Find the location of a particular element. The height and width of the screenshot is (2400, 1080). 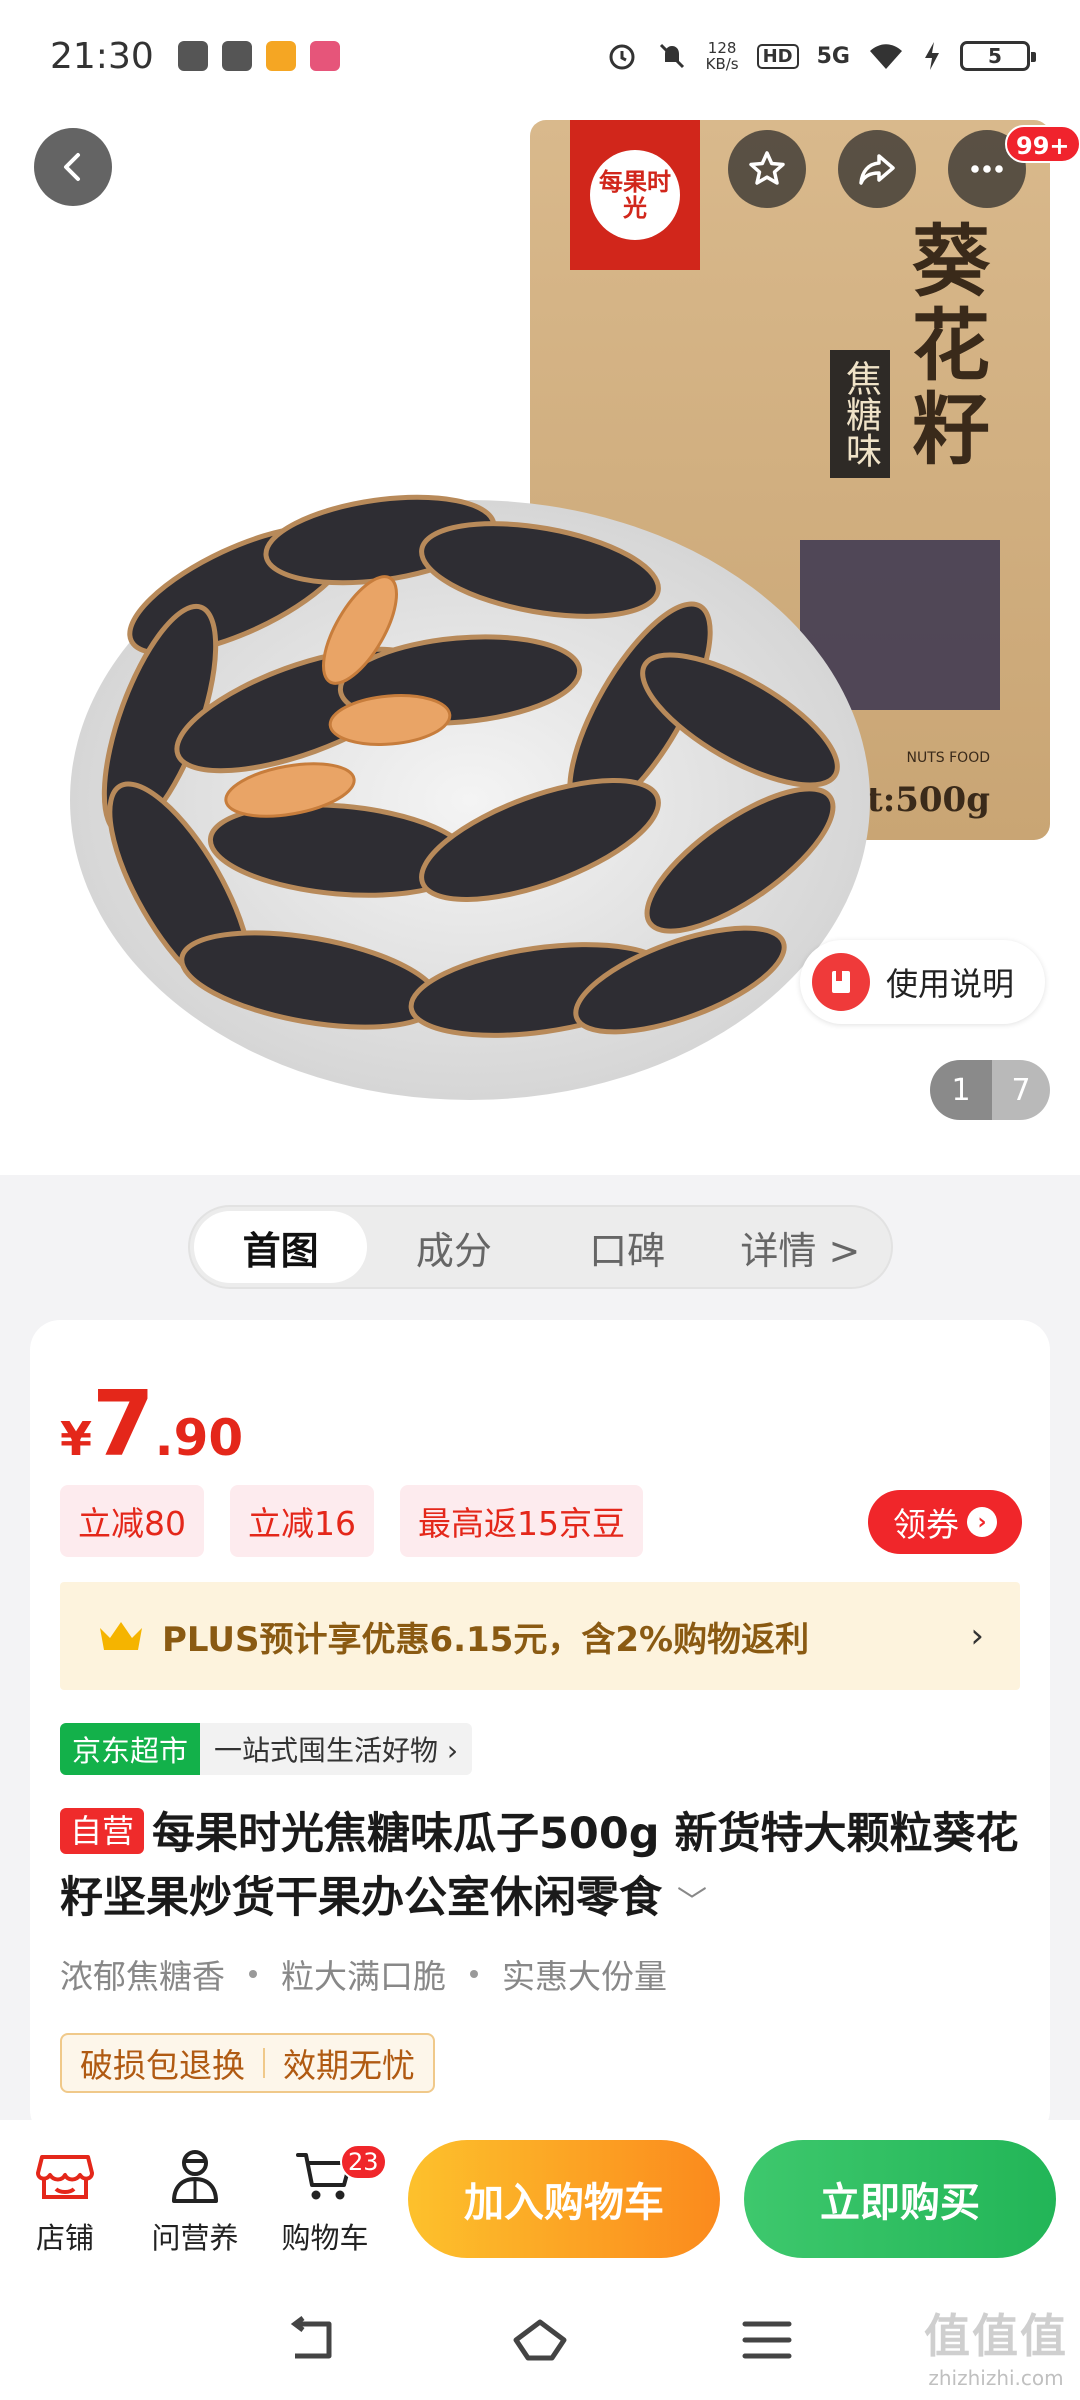

coupon-label: 领券 is located at coordinates (926, 1524).